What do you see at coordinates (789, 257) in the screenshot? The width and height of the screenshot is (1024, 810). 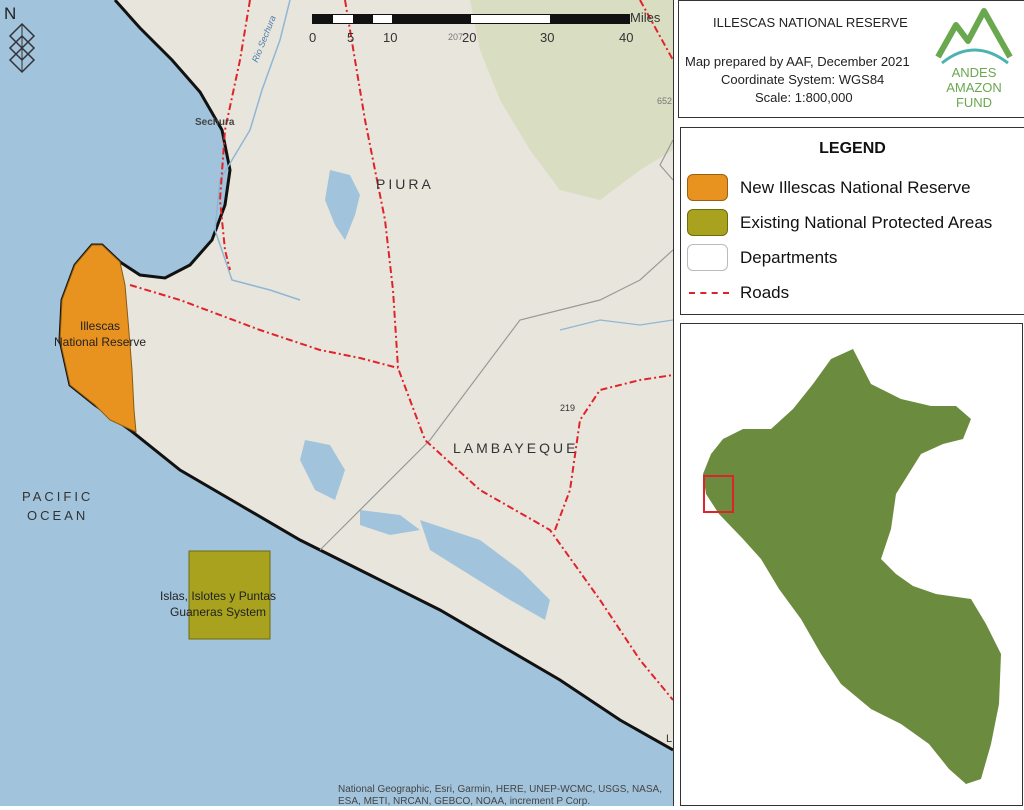 I see `legend-label-departments: Departments` at bounding box center [789, 257].